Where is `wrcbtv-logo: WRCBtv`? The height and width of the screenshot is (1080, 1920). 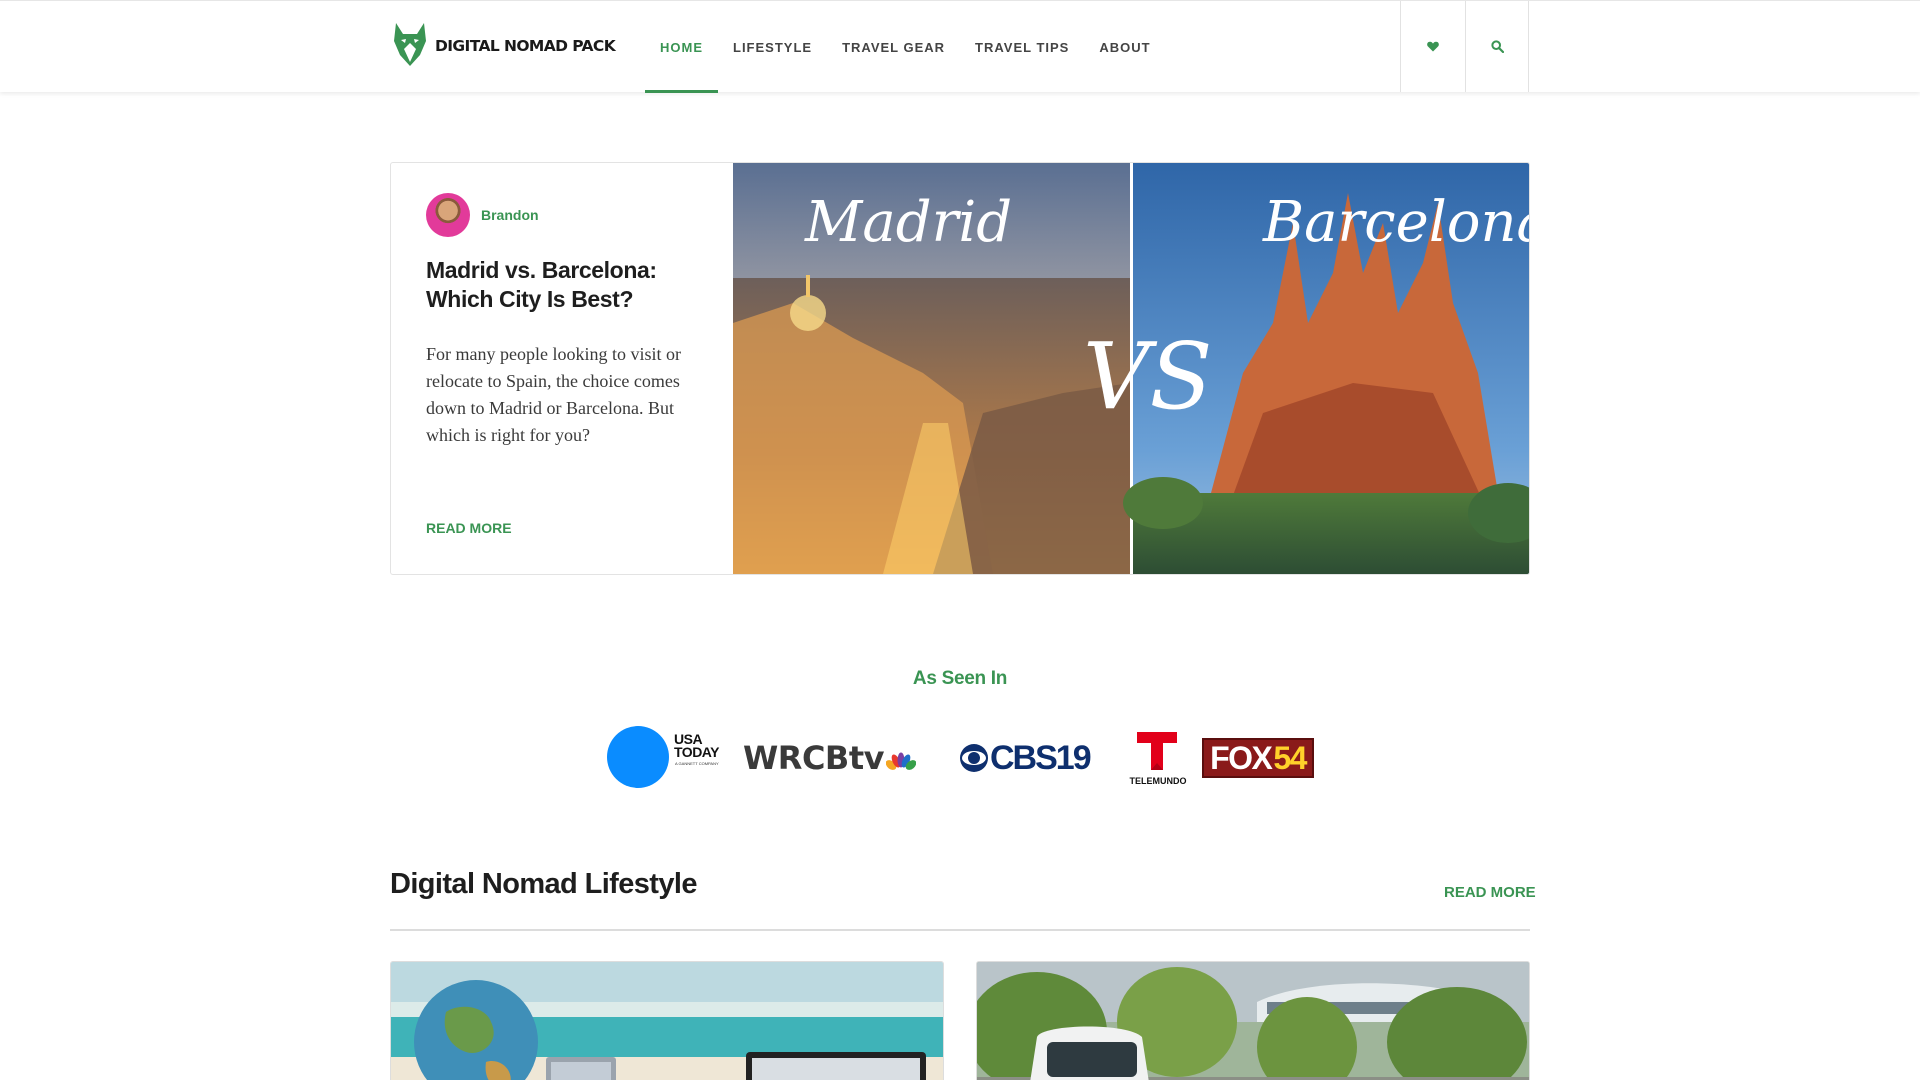 wrcbtv-logo: WRCBtv is located at coordinates (829, 758).